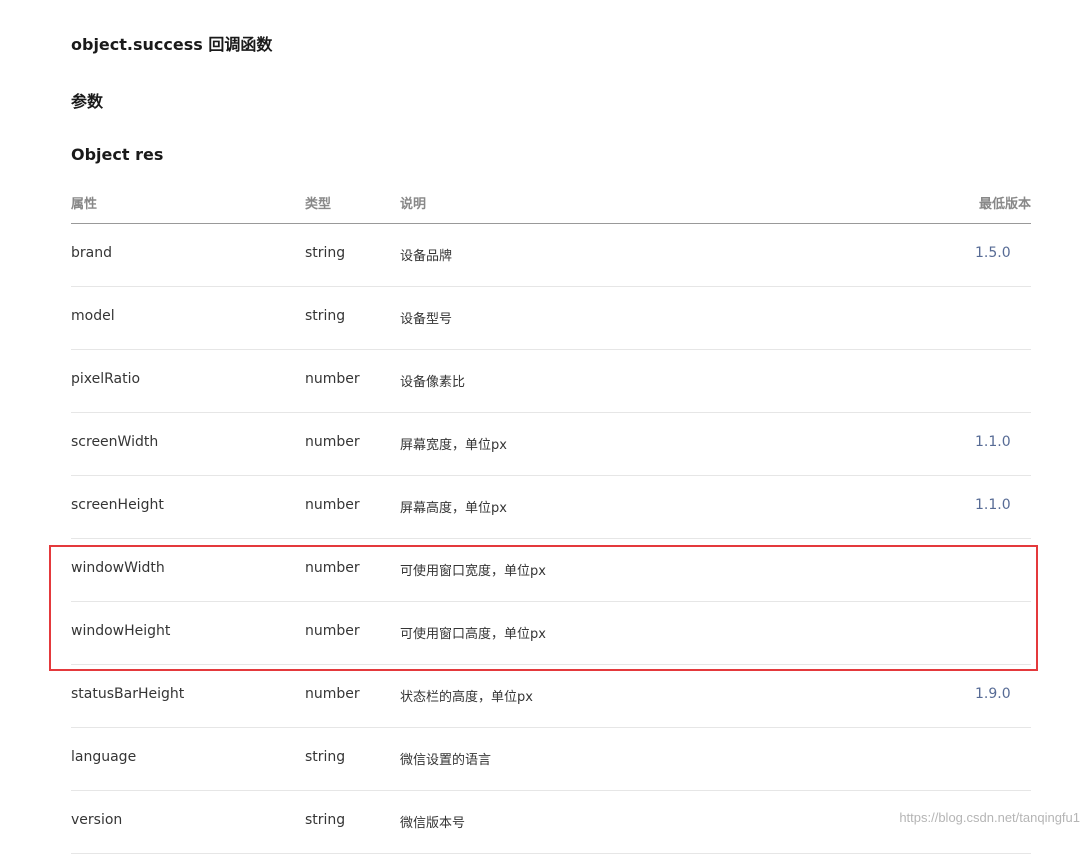 Image resolution: width=1088 pixels, height=854 pixels. What do you see at coordinates (551, 255) in the screenshot?
I see `table-row: brand string 设备品牌 1.5.0` at bounding box center [551, 255].